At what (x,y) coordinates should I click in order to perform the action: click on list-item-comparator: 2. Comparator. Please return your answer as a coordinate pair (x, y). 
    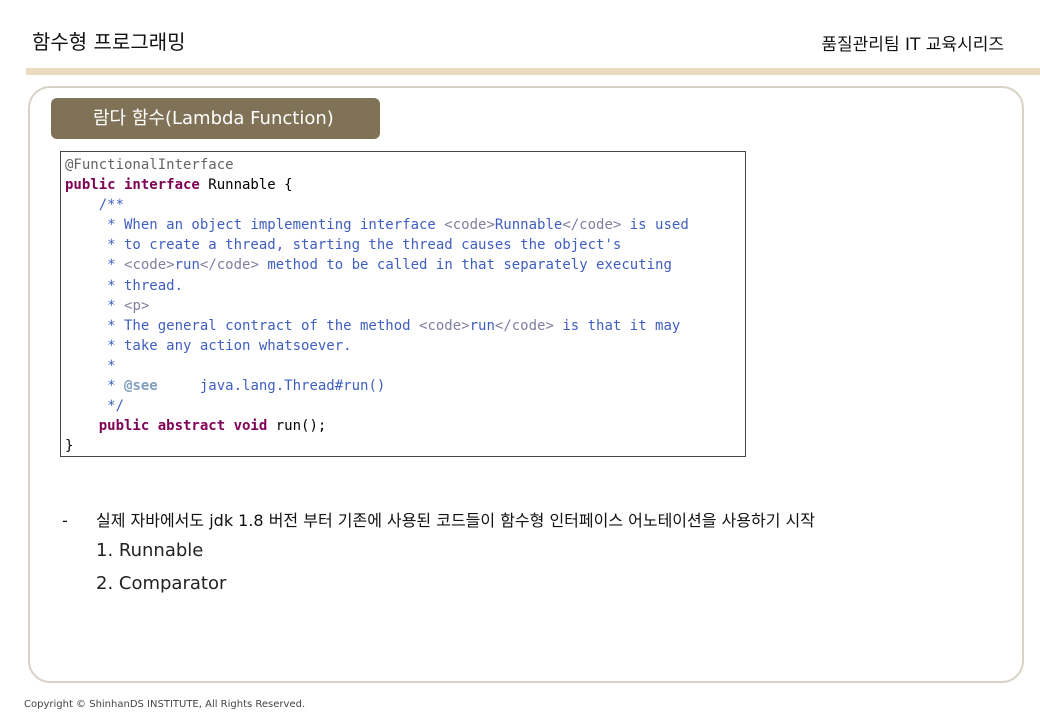
    Looking at the image, I should click on (161, 583).